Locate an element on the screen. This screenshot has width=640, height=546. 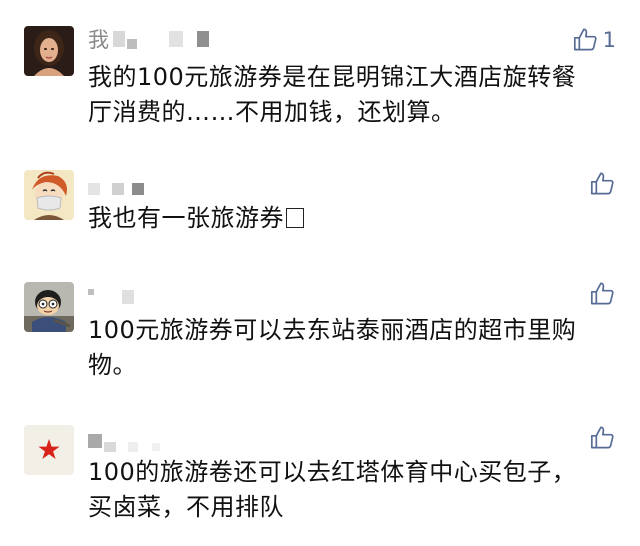
comment-text: 100的旅游卷还可以去红塔体育中心买包子， 买卤菜，不用排队 is located at coordinates (353, 490).